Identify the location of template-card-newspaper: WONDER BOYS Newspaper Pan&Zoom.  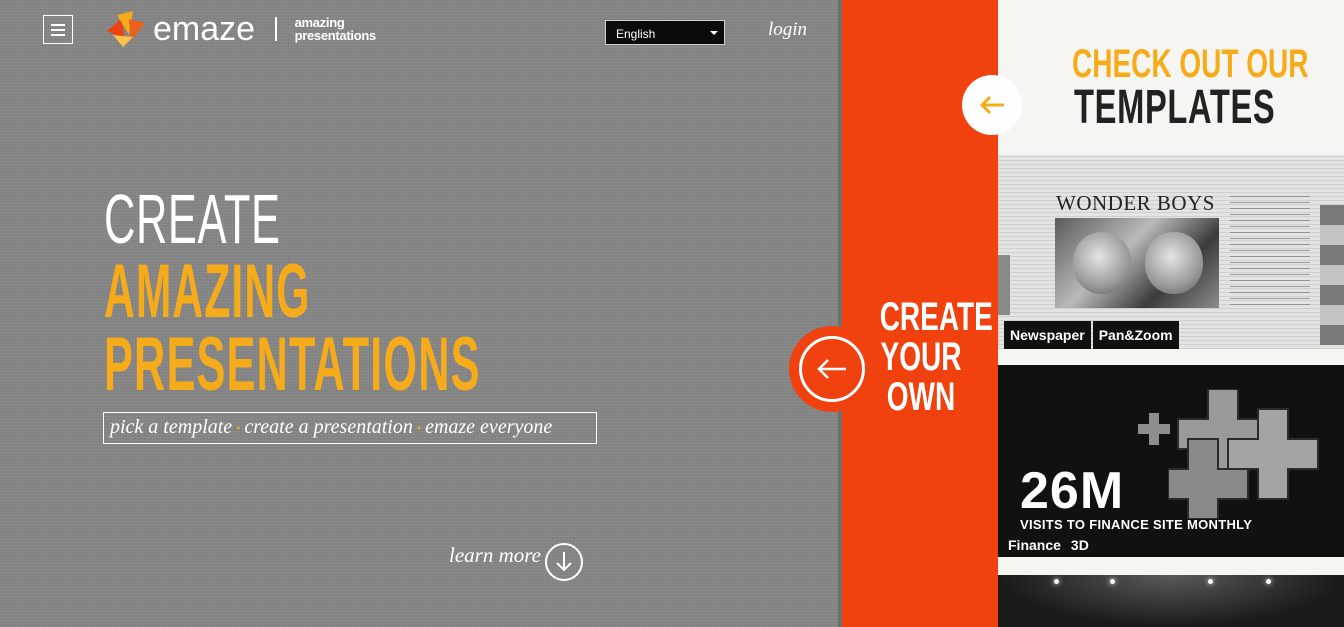
(1171, 252).